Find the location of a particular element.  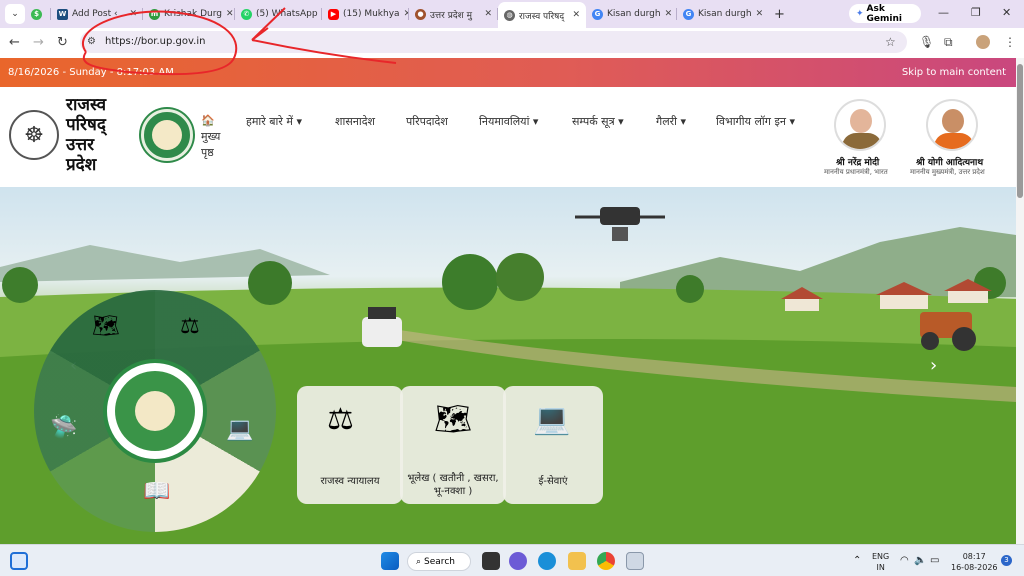

chrome-icon is located at coordinates (606, 561).